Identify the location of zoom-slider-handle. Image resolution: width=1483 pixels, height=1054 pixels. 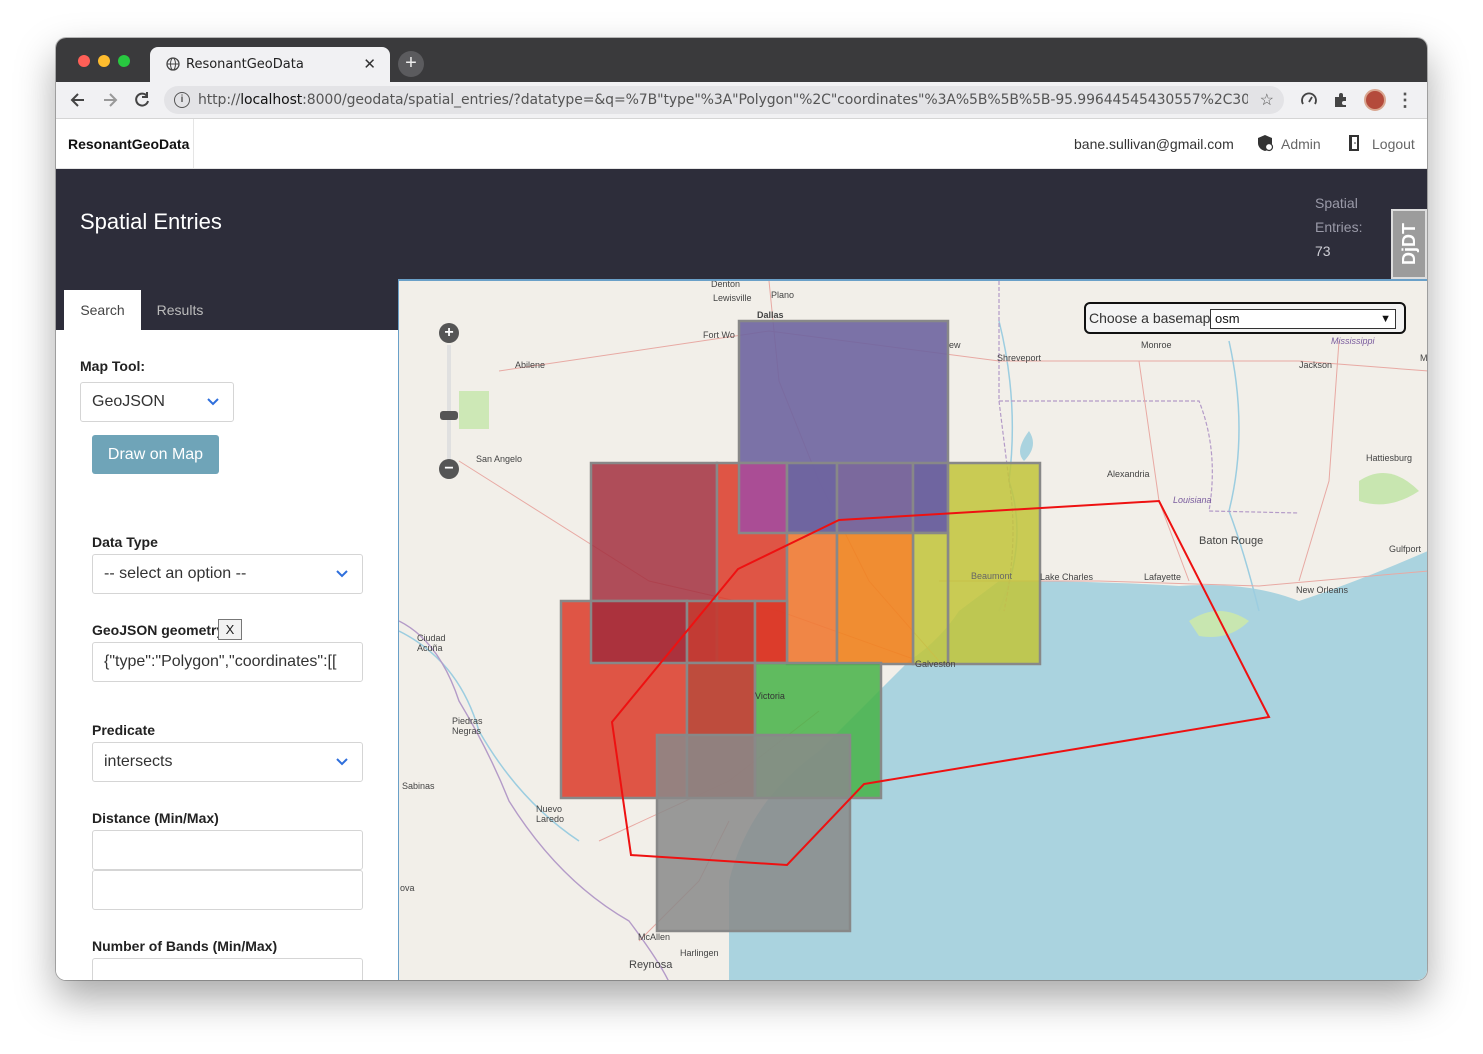
(449, 415).